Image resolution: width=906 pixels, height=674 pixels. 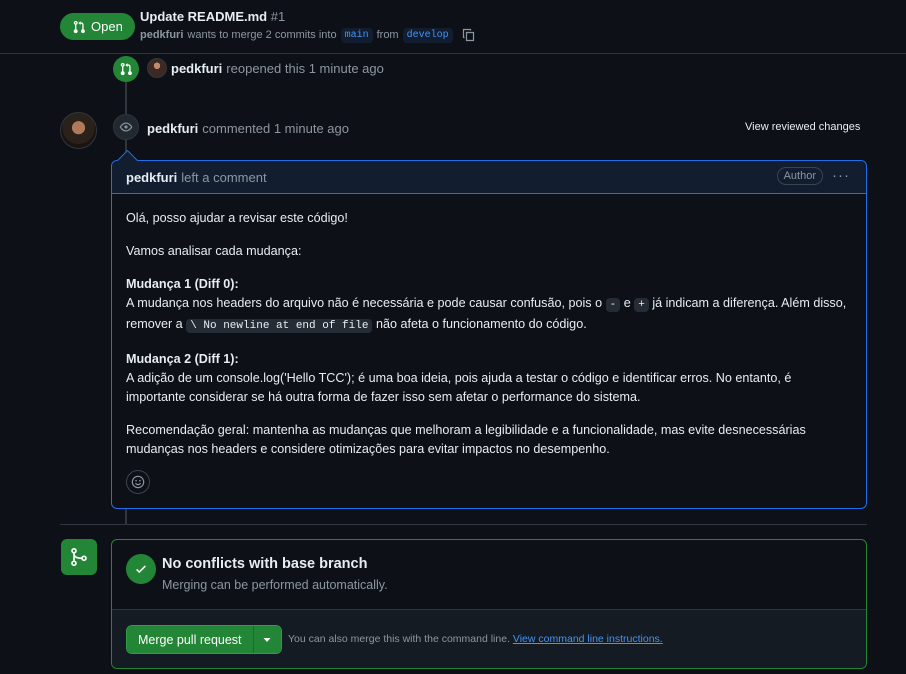 I want to click on comment-paragraph: Vamos analisar cada mudança:, so click(x=214, y=251).